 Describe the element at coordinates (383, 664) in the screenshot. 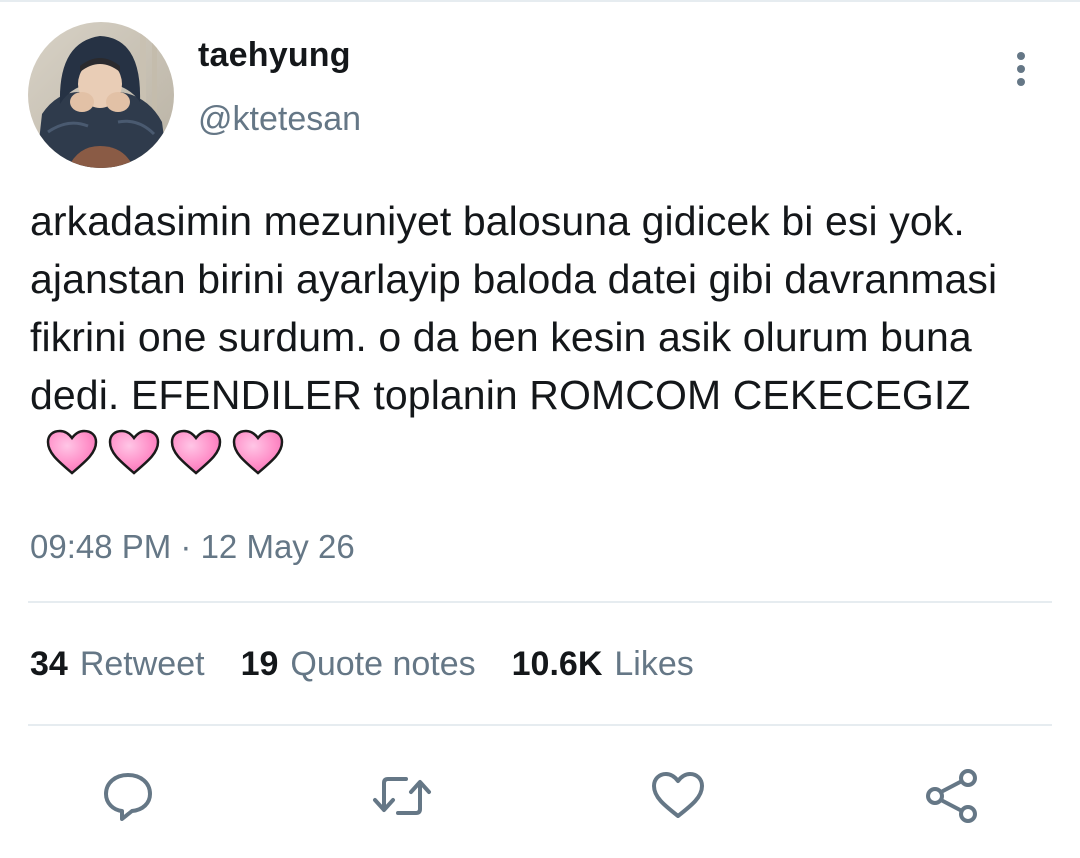

I see `quotes-label: Quote notes` at that location.